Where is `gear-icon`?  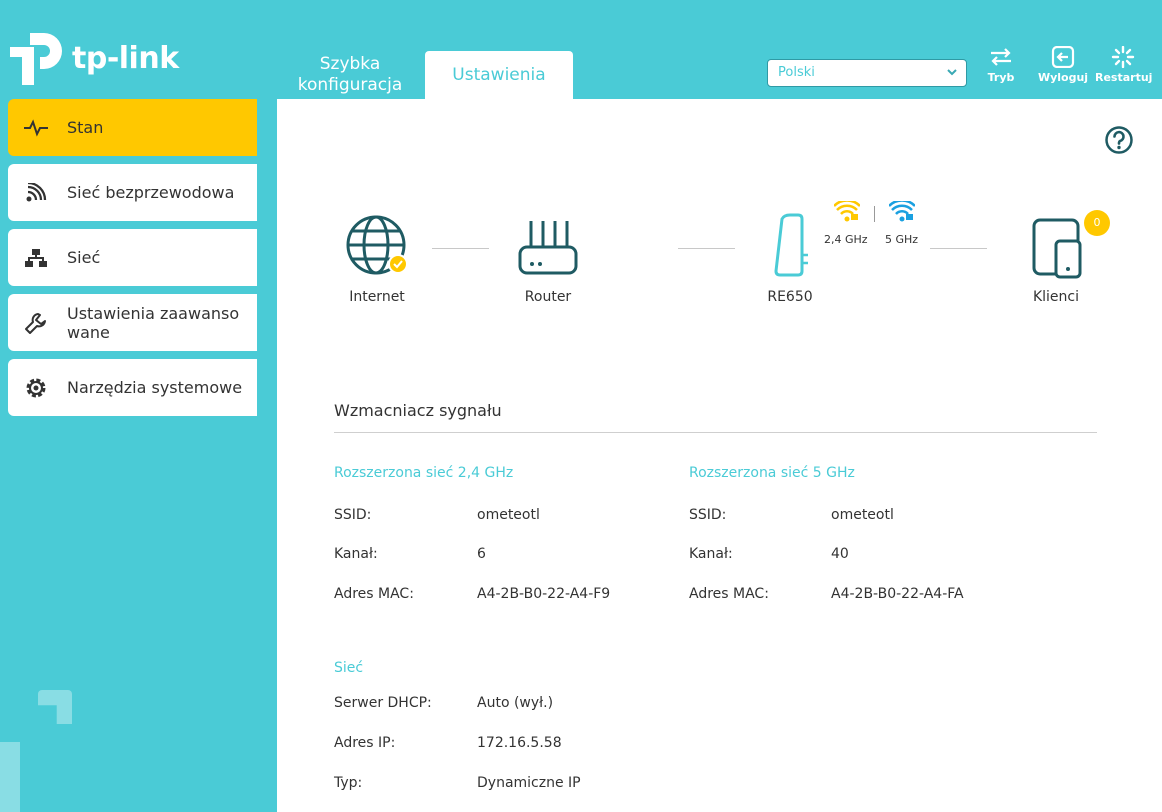
gear-icon is located at coordinates (32, 388).